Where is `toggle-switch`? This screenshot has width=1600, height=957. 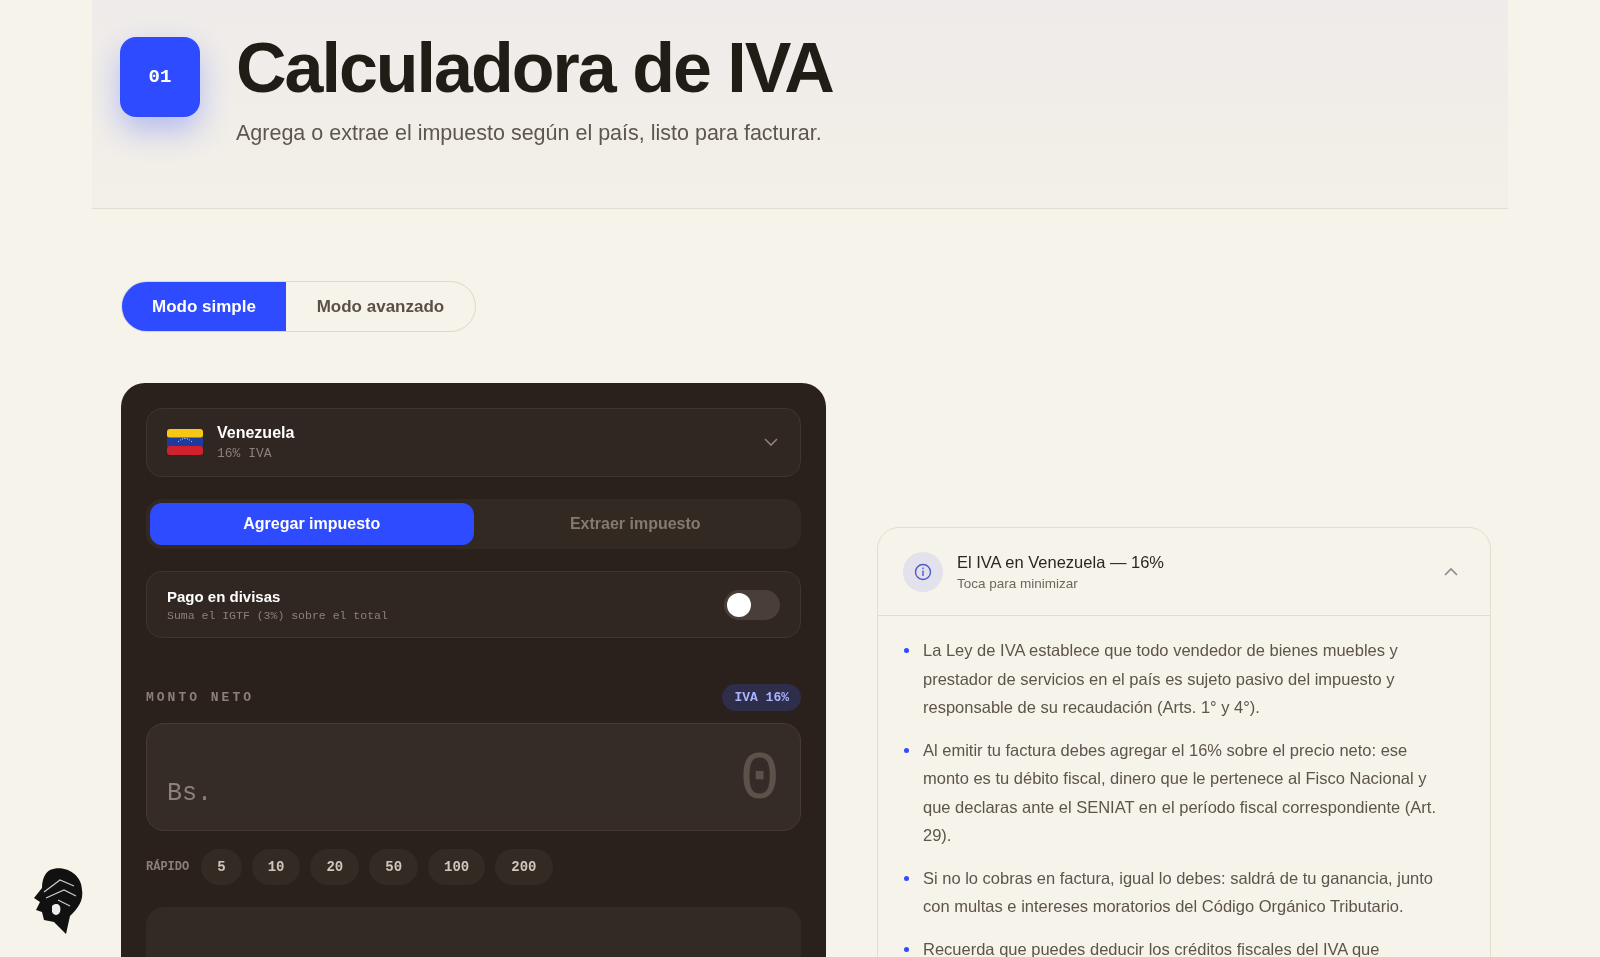 toggle-switch is located at coordinates (752, 604).